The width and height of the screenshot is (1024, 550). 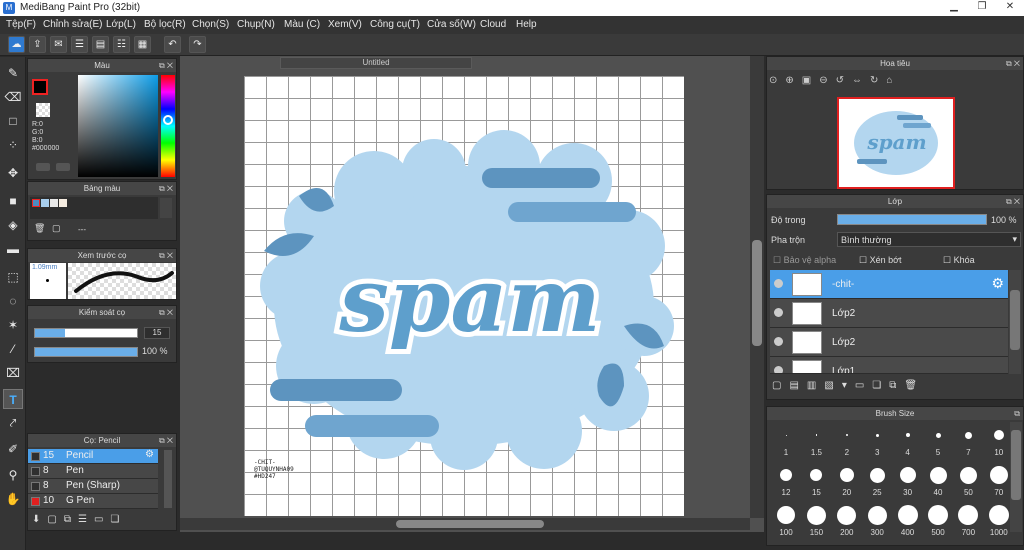 What do you see at coordinates (938, 480) in the screenshot?
I see `brush-size-option: 40` at bounding box center [938, 480].